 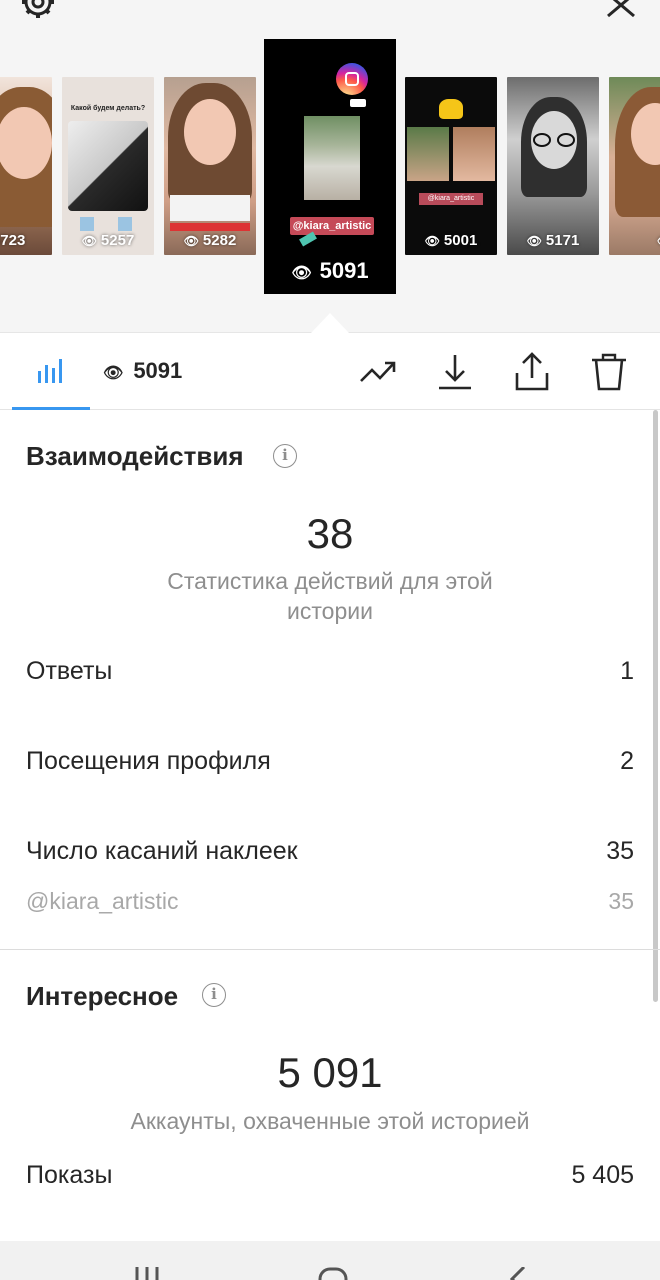 What do you see at coordinates (69, 671) in the screenshot?
I see `replies-label: Ответы` at bounding box center [69, 671].